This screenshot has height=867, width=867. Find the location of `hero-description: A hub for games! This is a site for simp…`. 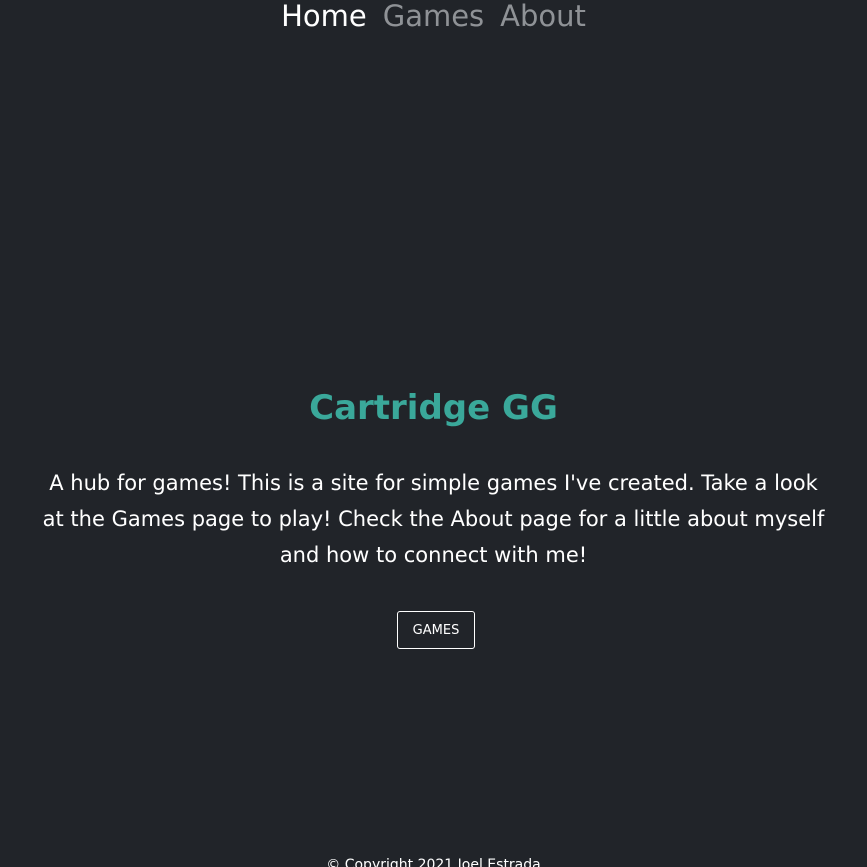

hero-description: A hub for games! This is a site for simp… is located at coordinates (433, 519).